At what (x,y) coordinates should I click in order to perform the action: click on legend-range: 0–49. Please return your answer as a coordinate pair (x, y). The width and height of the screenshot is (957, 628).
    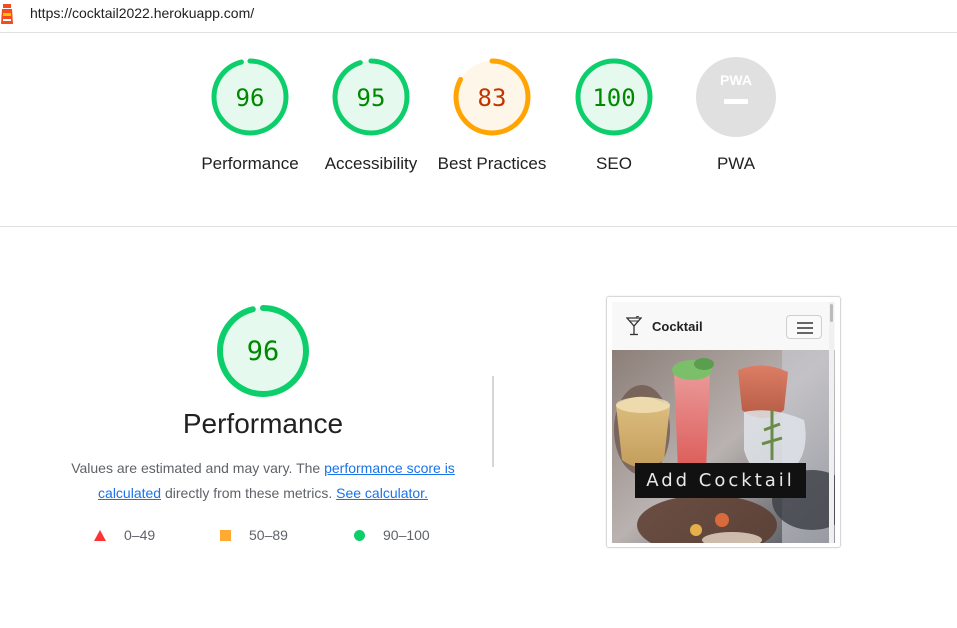
    Looking at the image, I should click on (140, 535).